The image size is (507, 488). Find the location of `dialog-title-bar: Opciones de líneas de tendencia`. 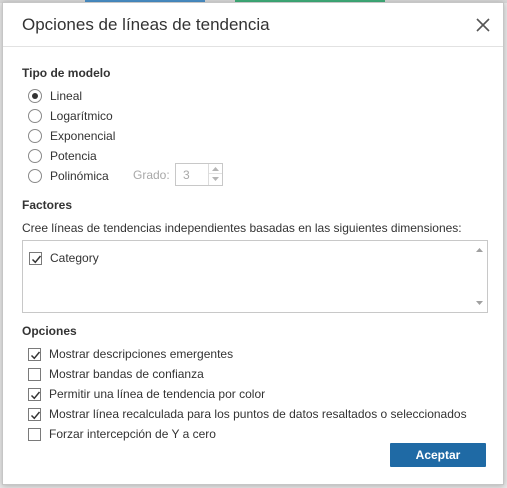

dialog-title-bar: Opciones de líneas de tendencia is located at coordinates (253, 25).